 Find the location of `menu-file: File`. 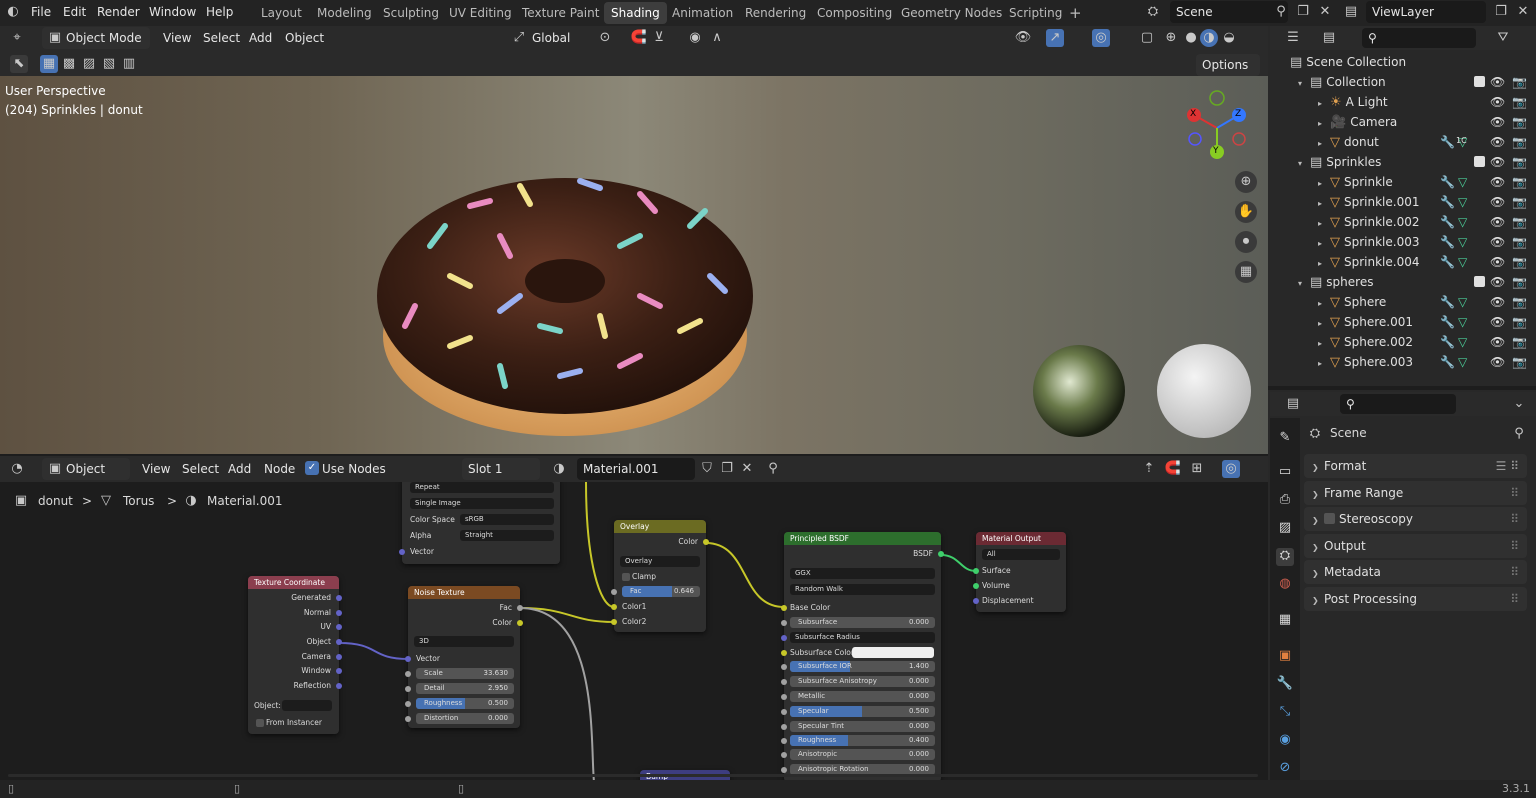

menu-file: File is located at coordinates (41, 12).